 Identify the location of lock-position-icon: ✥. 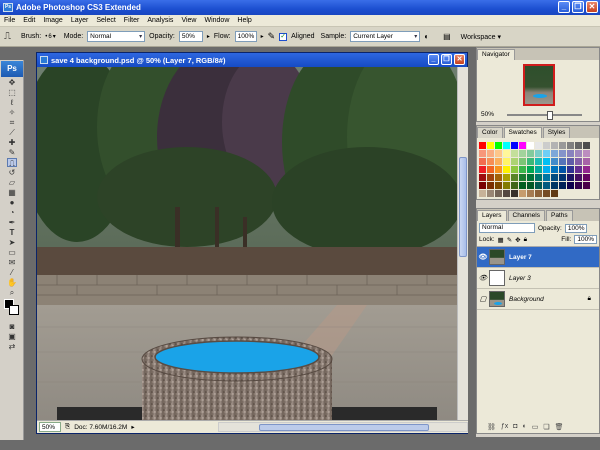
(517, 240).